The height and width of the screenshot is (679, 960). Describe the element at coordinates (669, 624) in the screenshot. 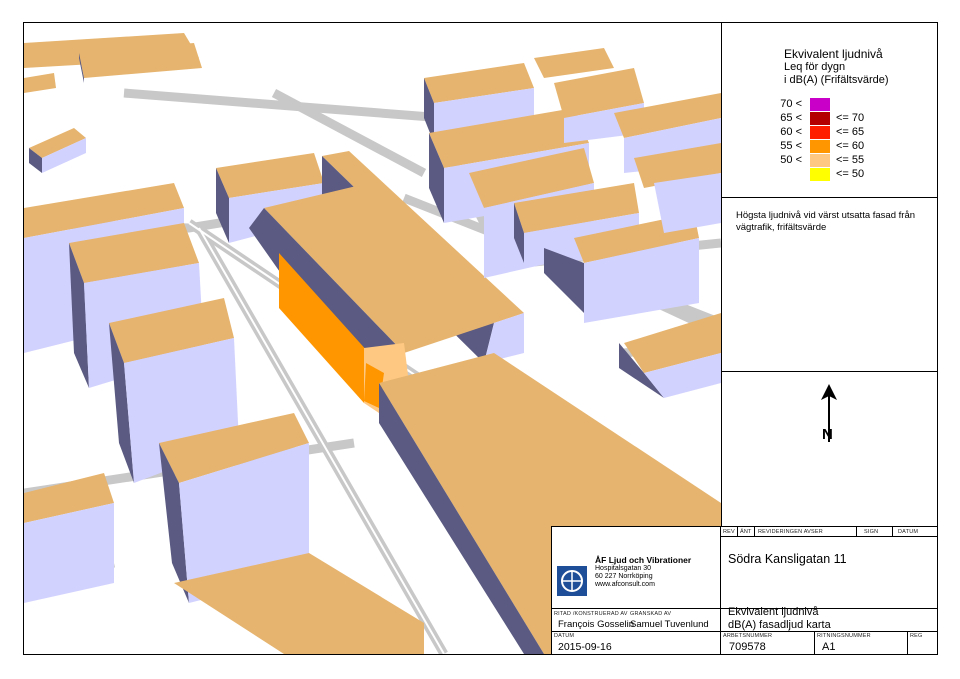

I see `granskad-by: Samuel Tuvenlund` at that location.